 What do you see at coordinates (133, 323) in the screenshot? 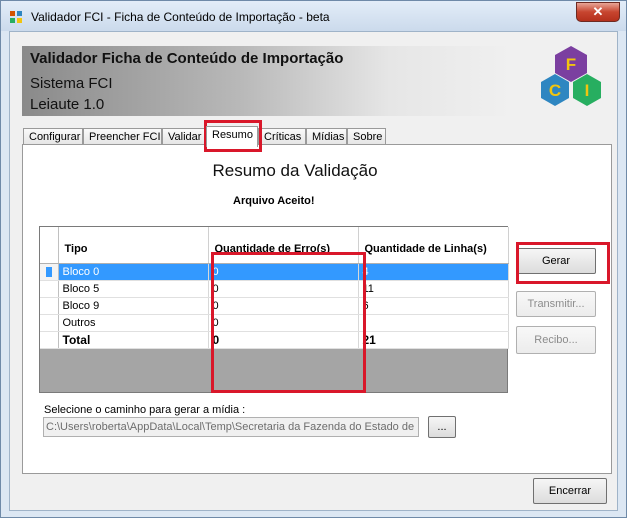
I see `cell-tipo: Outros` at bounding box center [133, 323].